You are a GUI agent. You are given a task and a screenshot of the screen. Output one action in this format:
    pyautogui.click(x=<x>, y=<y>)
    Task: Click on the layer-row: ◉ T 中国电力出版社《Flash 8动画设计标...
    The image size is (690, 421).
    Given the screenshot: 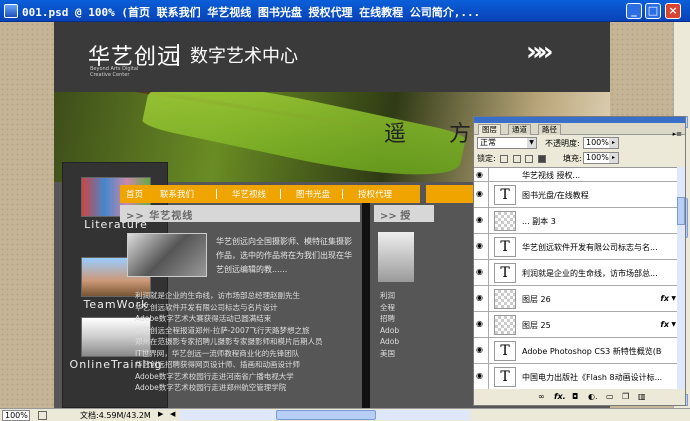 What is the action you would take?
    pyautogui.click(x=575, y=376)
    